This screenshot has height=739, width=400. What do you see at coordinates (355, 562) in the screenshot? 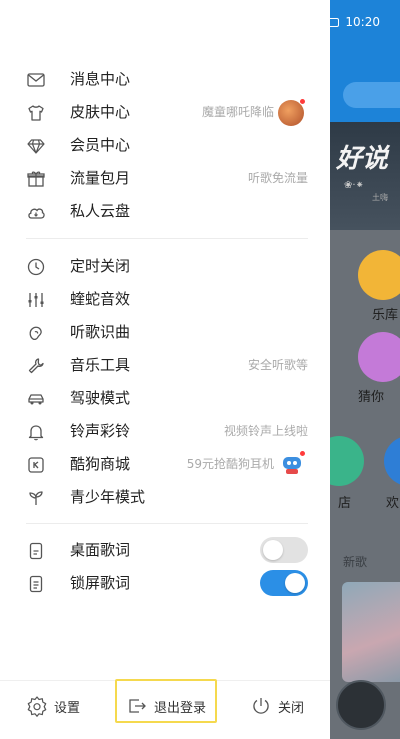
I see `bg-section-label: 新歌` at bounding box center [355, 562].